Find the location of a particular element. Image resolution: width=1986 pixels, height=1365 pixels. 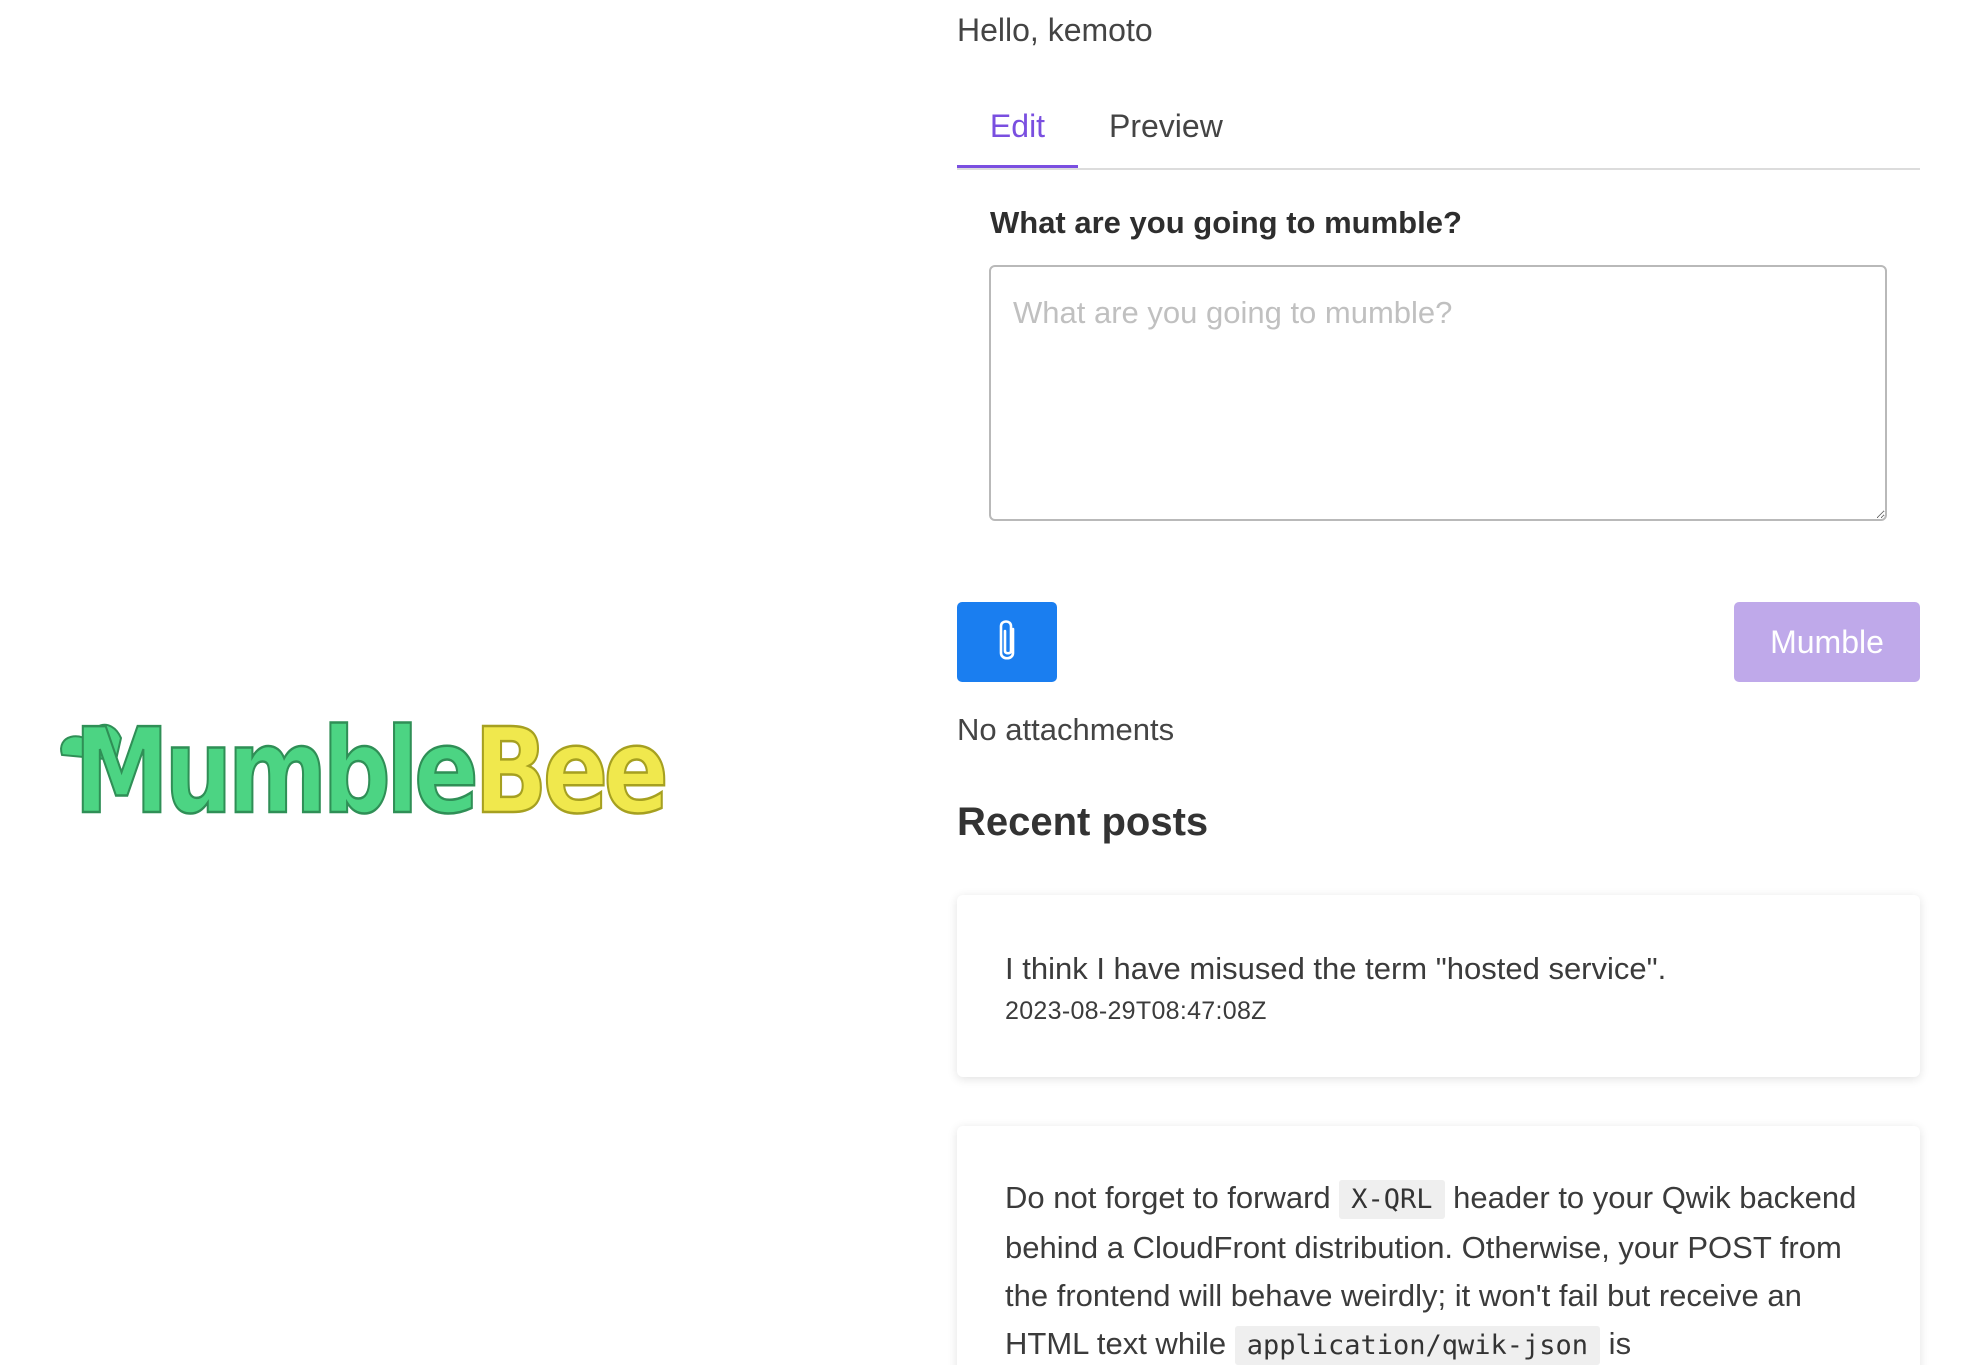

mumble-textarea is located at coordinates (1438, 393).